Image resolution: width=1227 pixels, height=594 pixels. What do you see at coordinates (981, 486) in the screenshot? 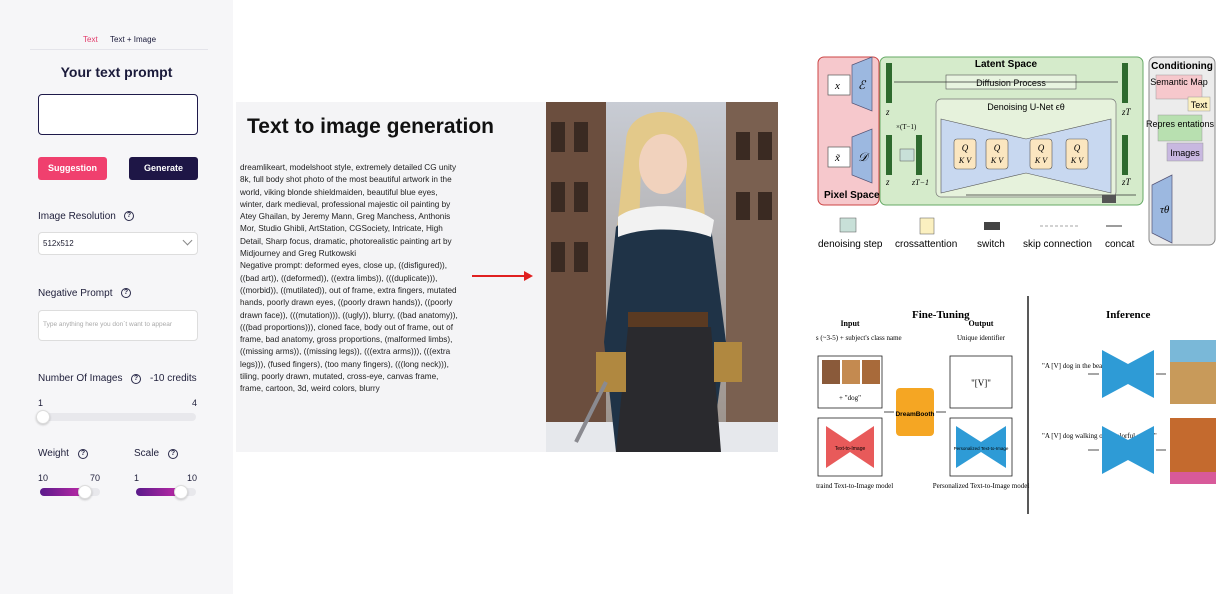
I see `personalized-model-label: Personalized Text-to-Image model` at bounding box center [981, 486].